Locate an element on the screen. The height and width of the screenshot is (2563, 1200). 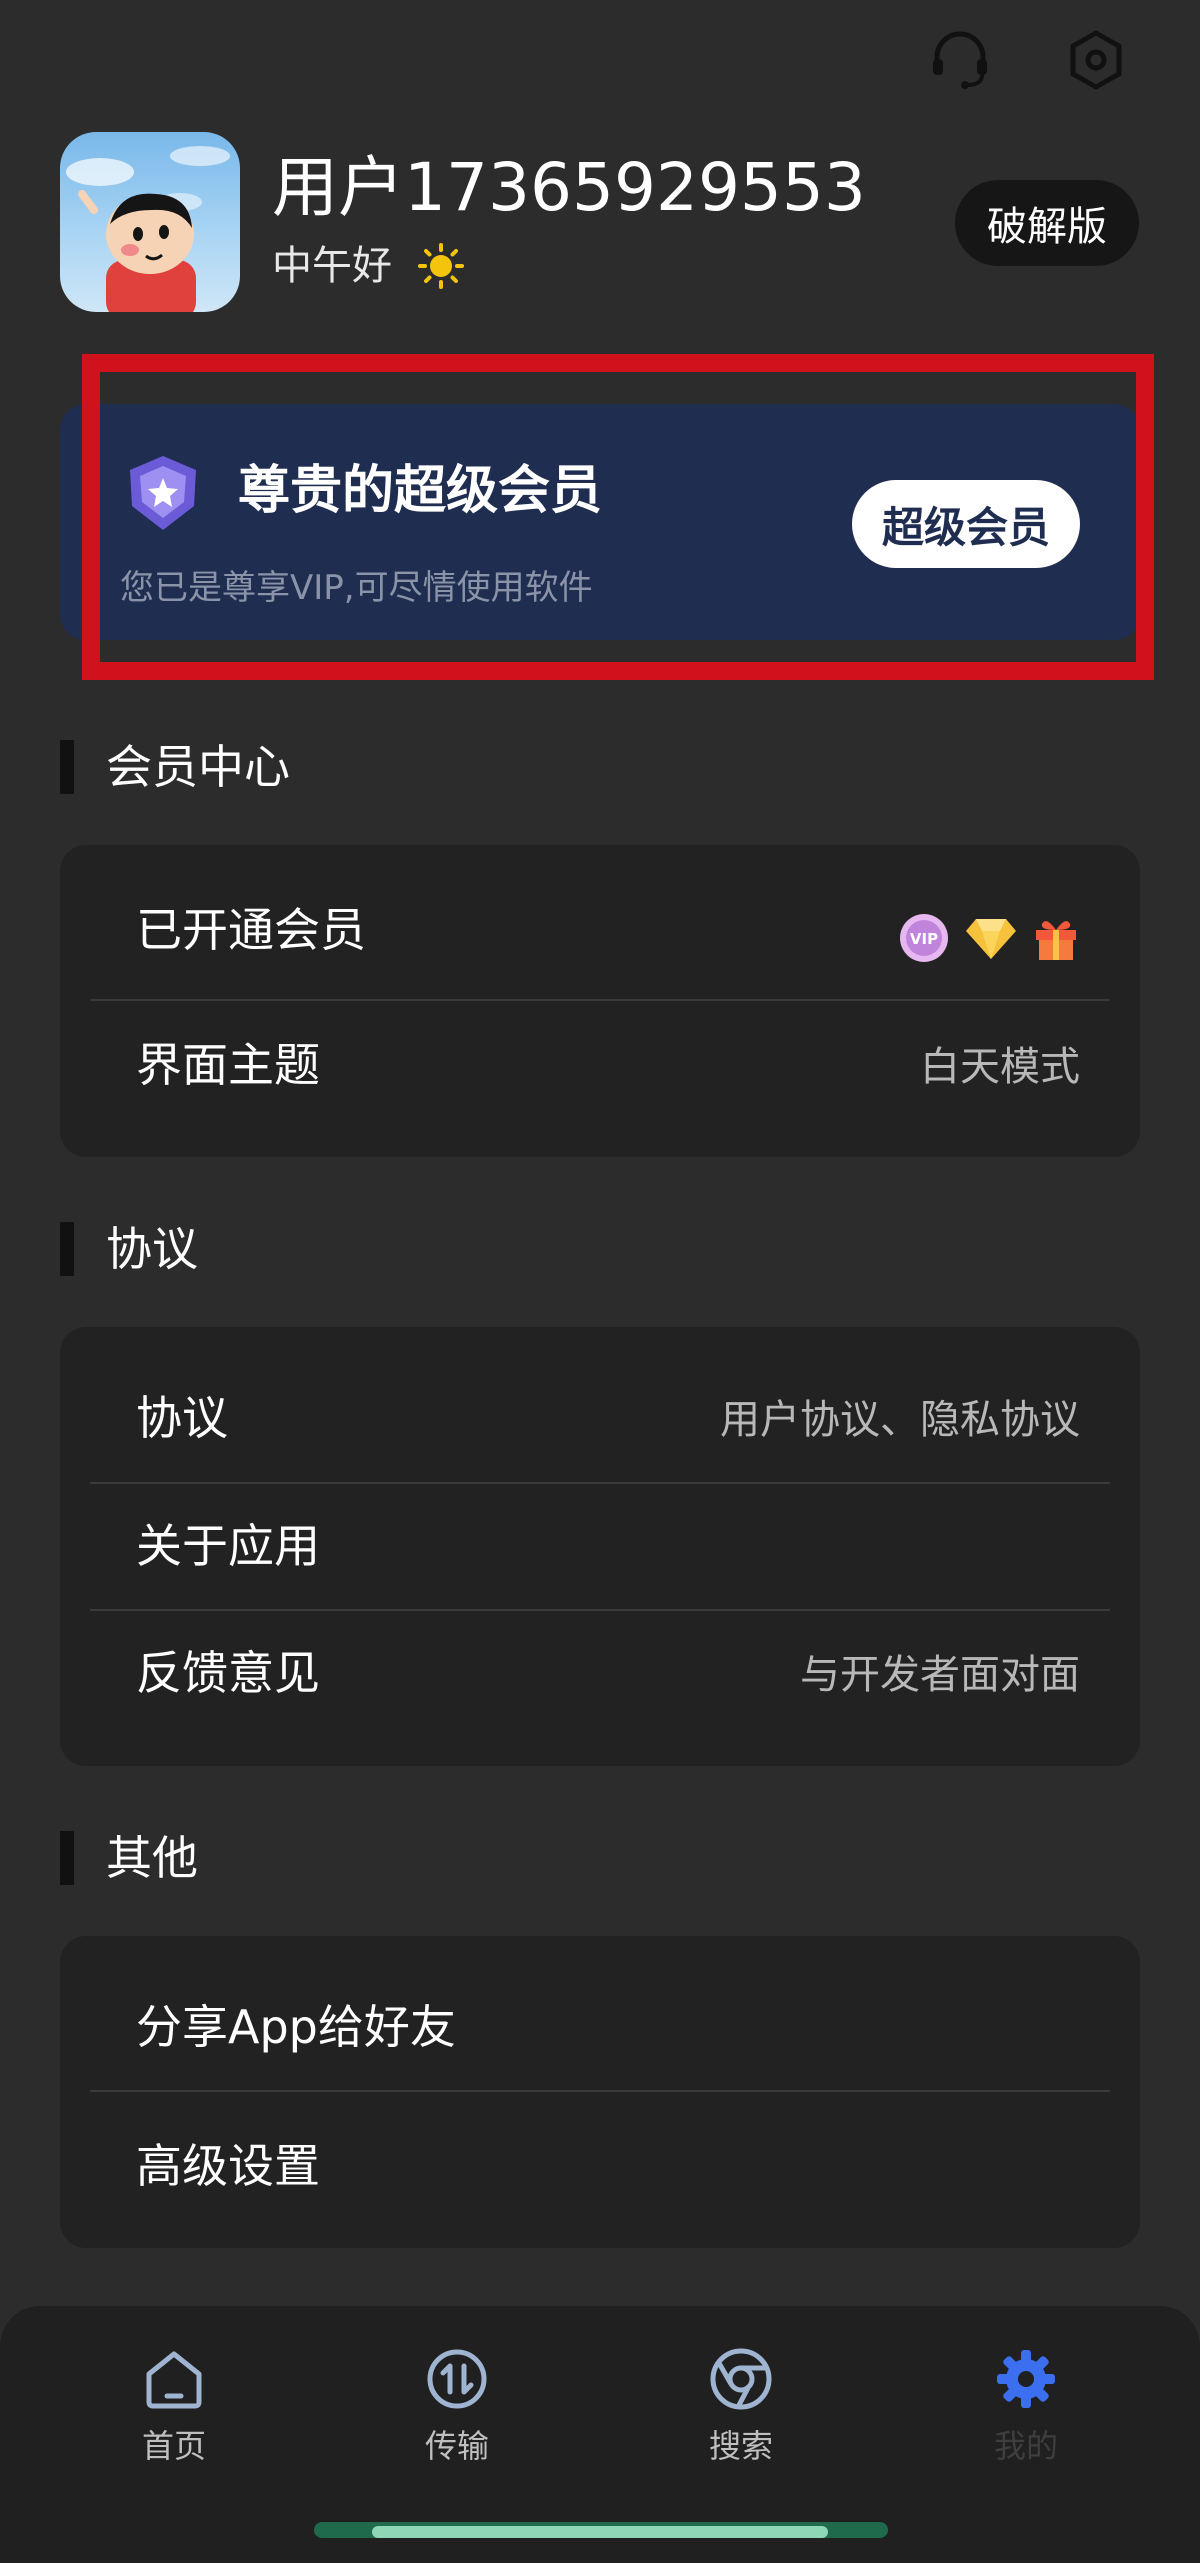
row-feedback: 反馈意见 与开发者面对面 is located at coordinates (600, 1676).